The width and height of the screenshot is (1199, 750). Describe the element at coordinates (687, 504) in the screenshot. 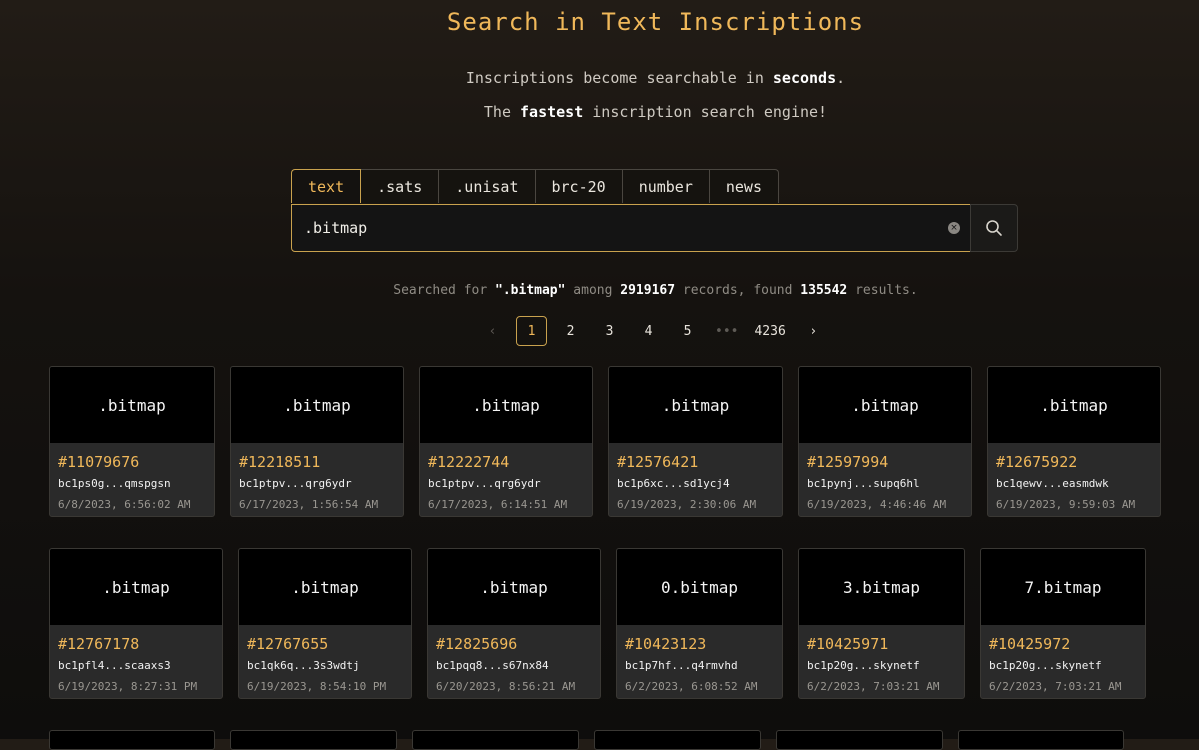

I see `inscription-time: 6/19/2023, 2:30:06 AM` at that location.